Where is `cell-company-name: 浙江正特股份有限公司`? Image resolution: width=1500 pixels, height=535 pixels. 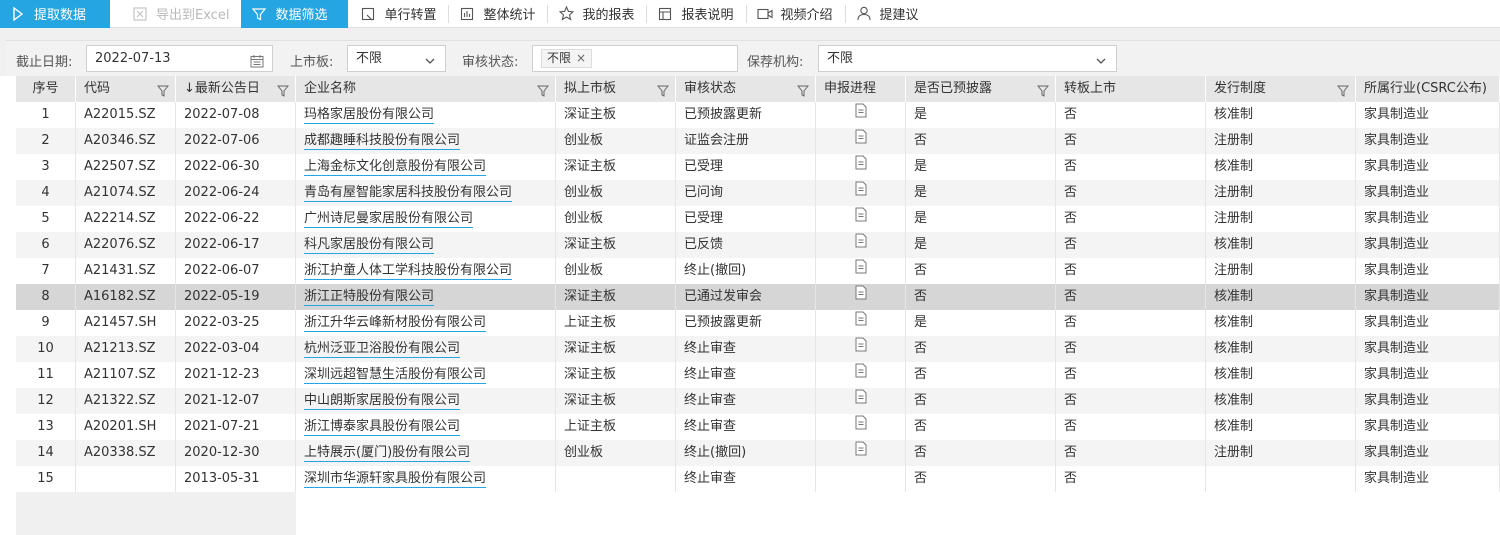 cell-company-name: 浙江正特股份有限公司 is located at coordinates (426, 297).